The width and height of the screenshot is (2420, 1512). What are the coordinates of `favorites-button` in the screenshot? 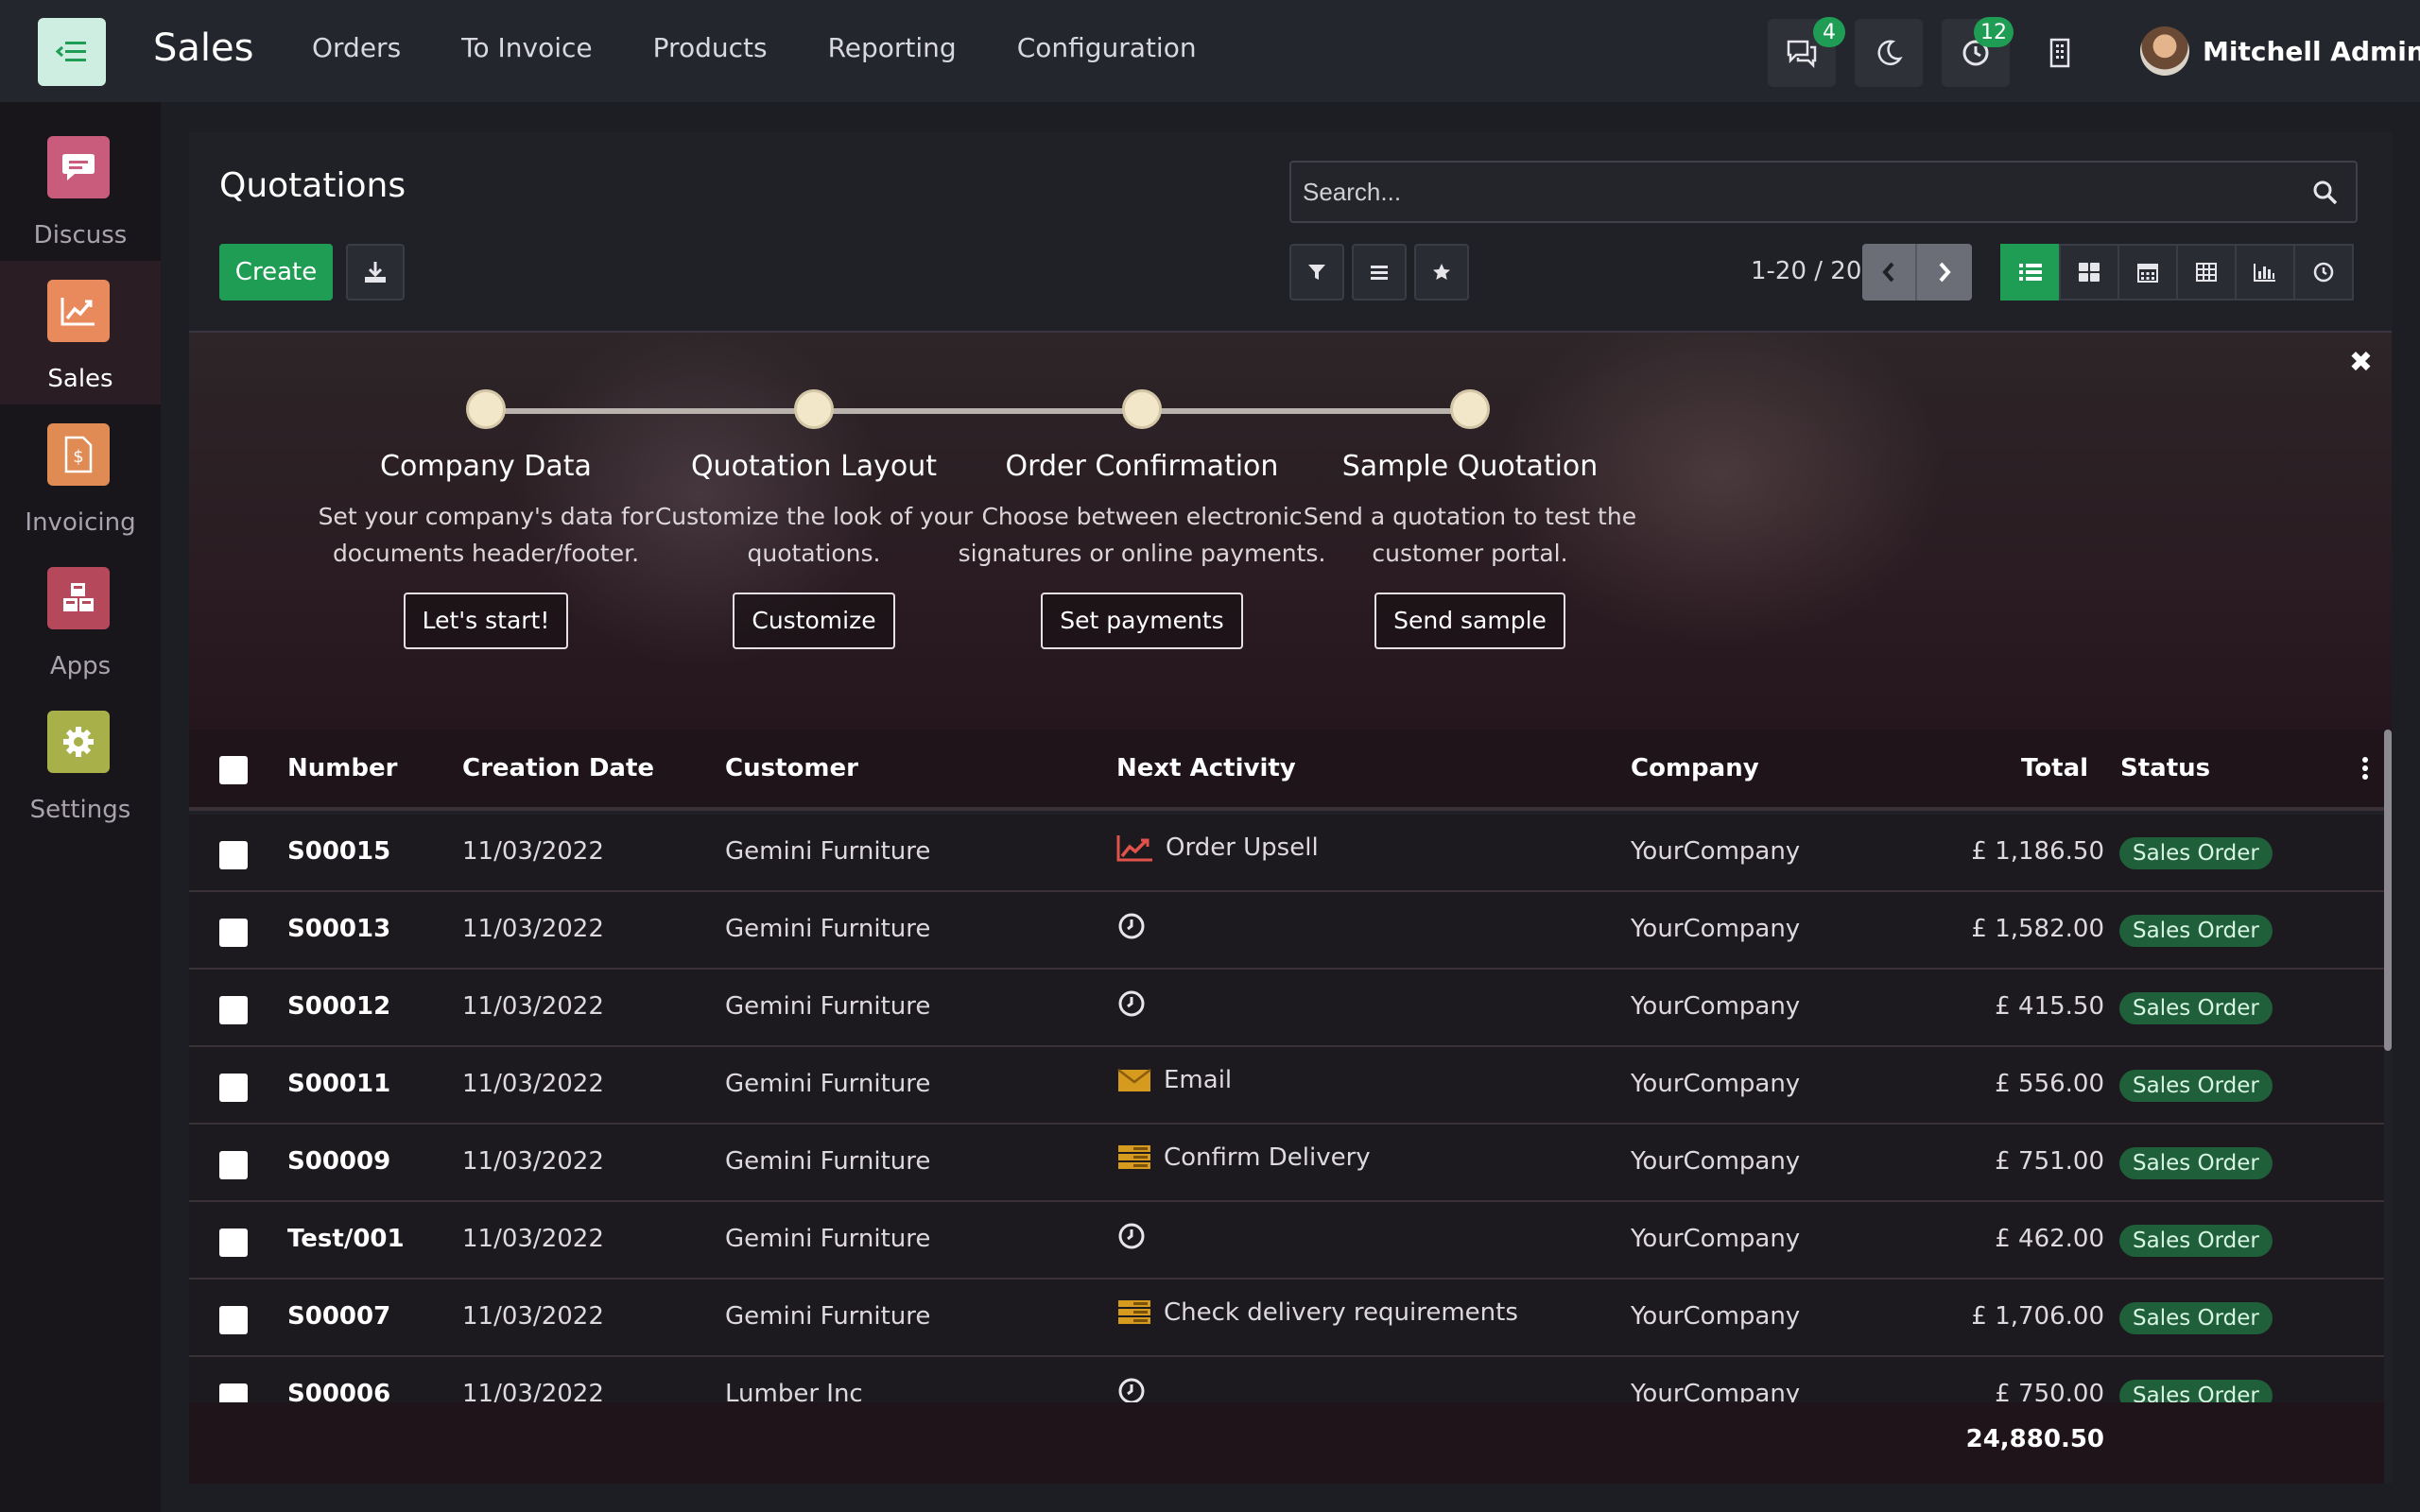 It's located at (1441, 272).